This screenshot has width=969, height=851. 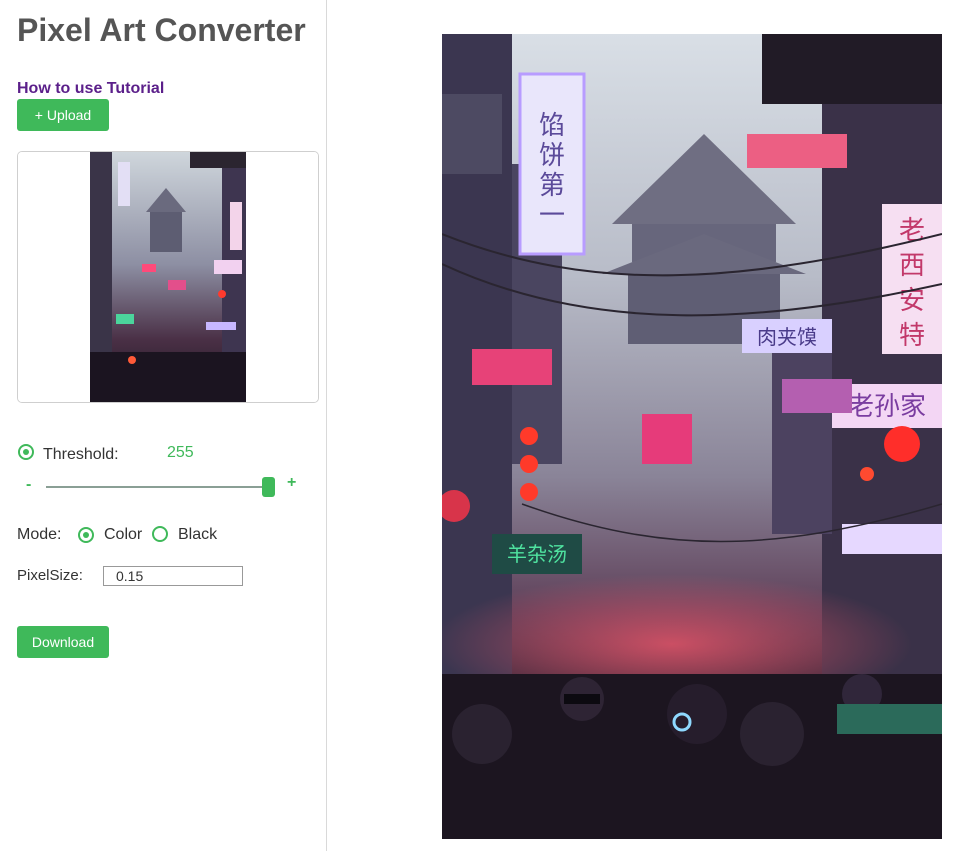 What do you see at coordinates (552, 186) in the screenshot?
I see `svg-text: 第` at bounding box center [552, 186].